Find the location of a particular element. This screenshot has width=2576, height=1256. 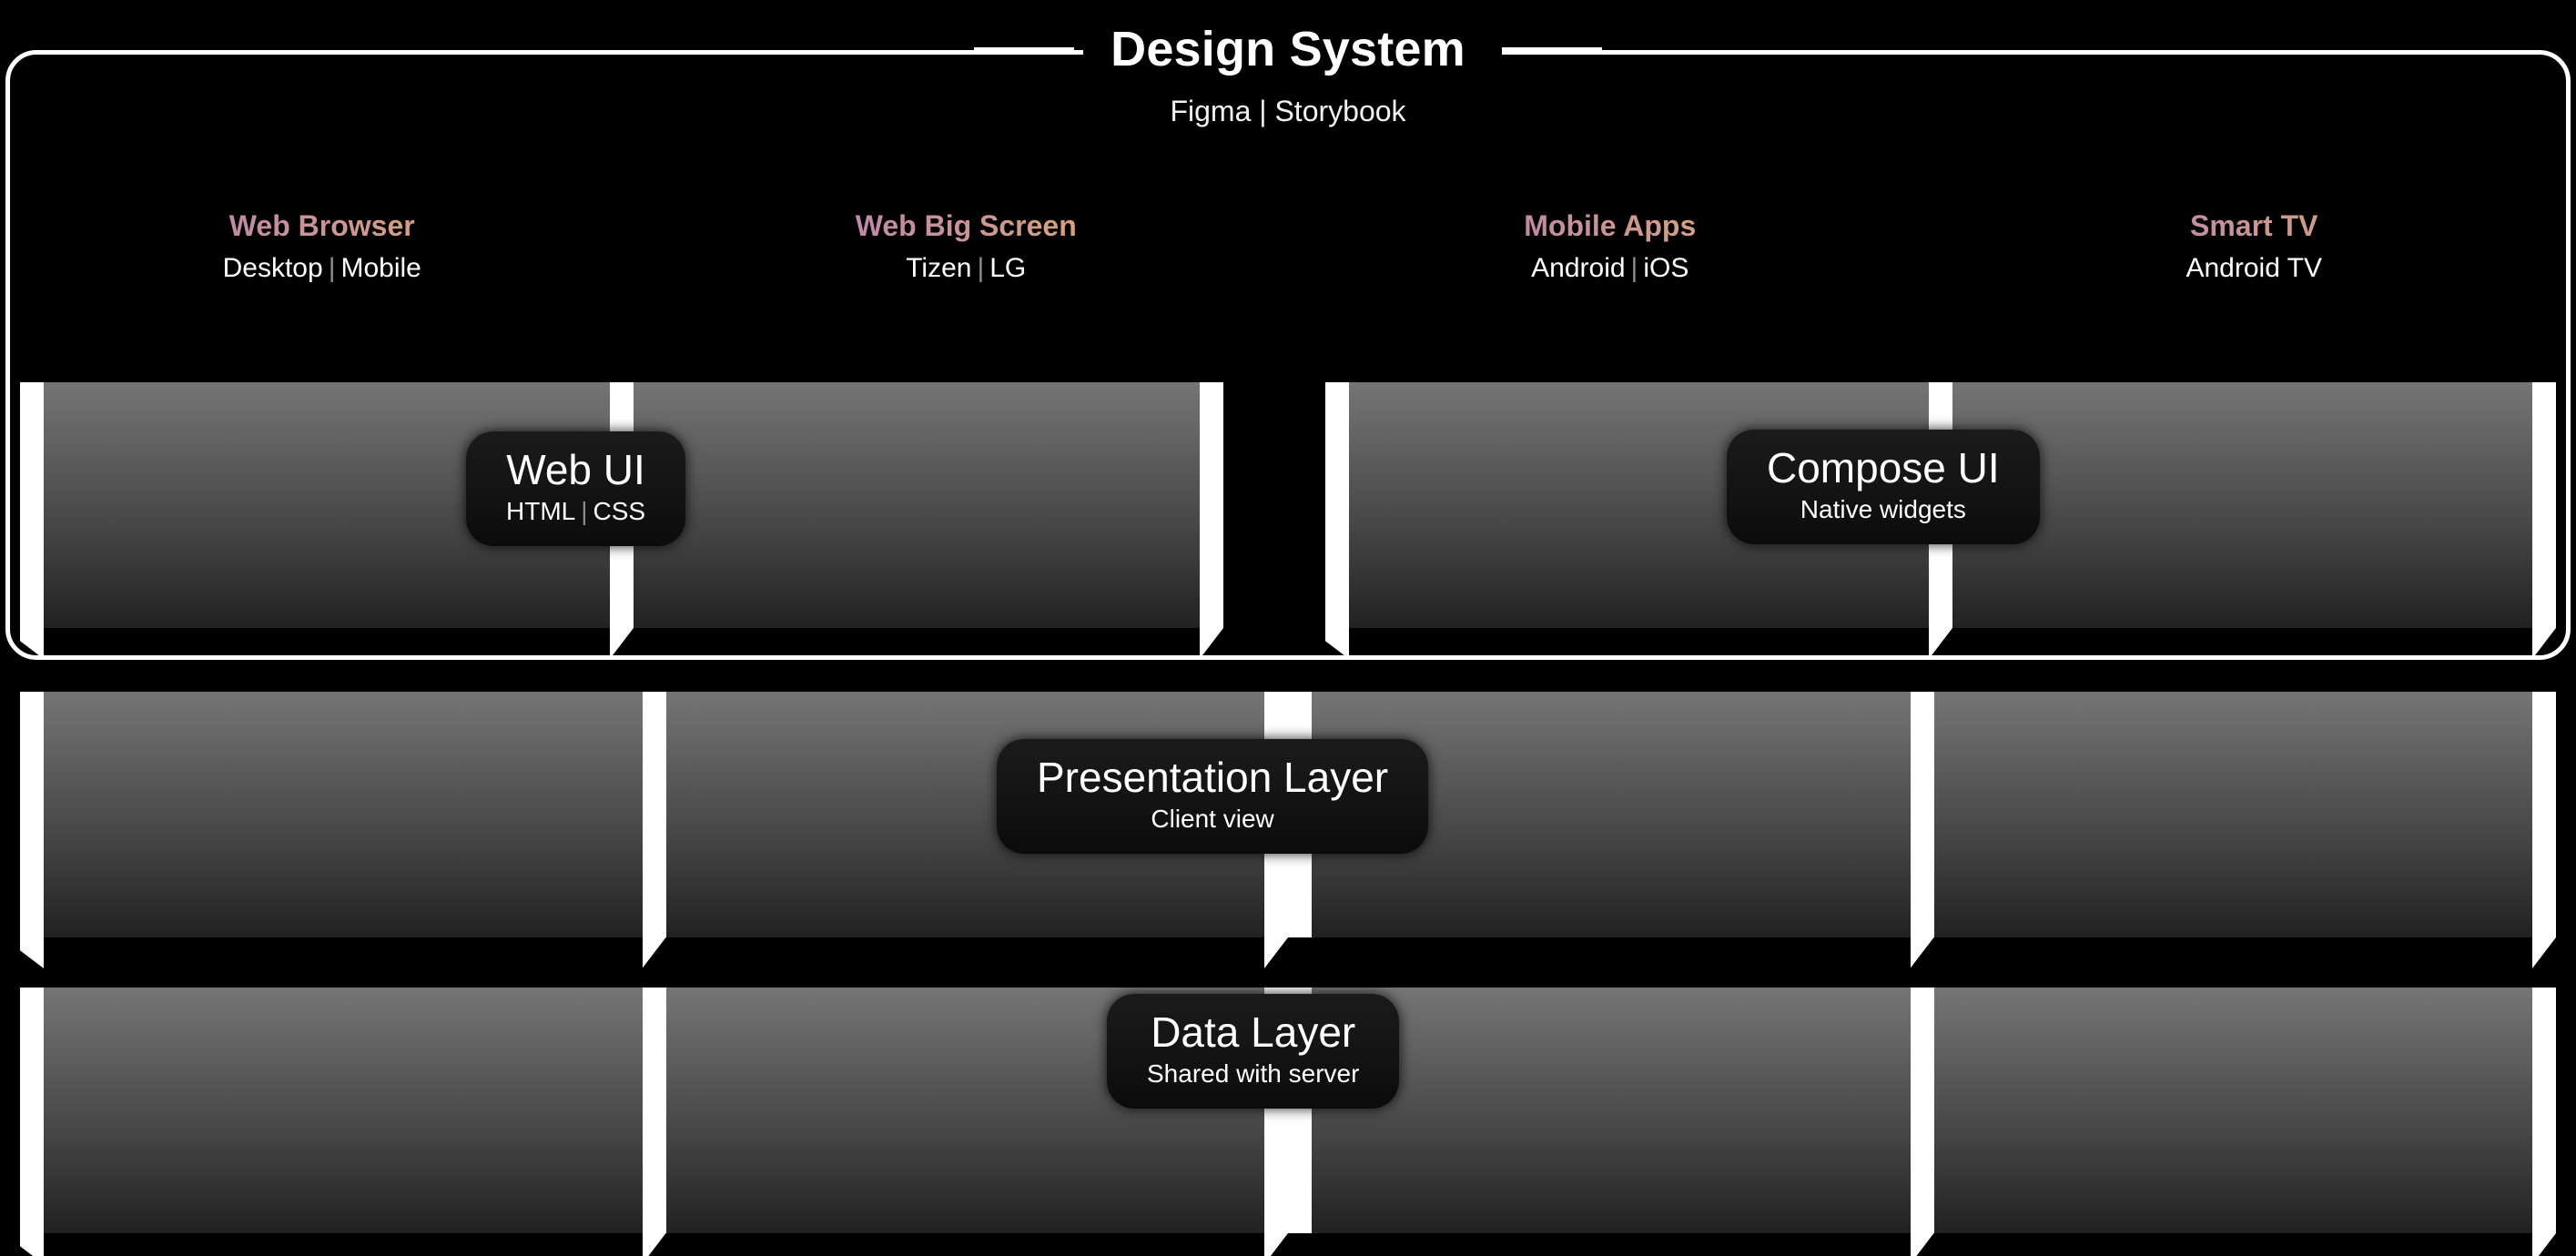

platform-name: Web Big Screen is located at coordinates (966, 226).